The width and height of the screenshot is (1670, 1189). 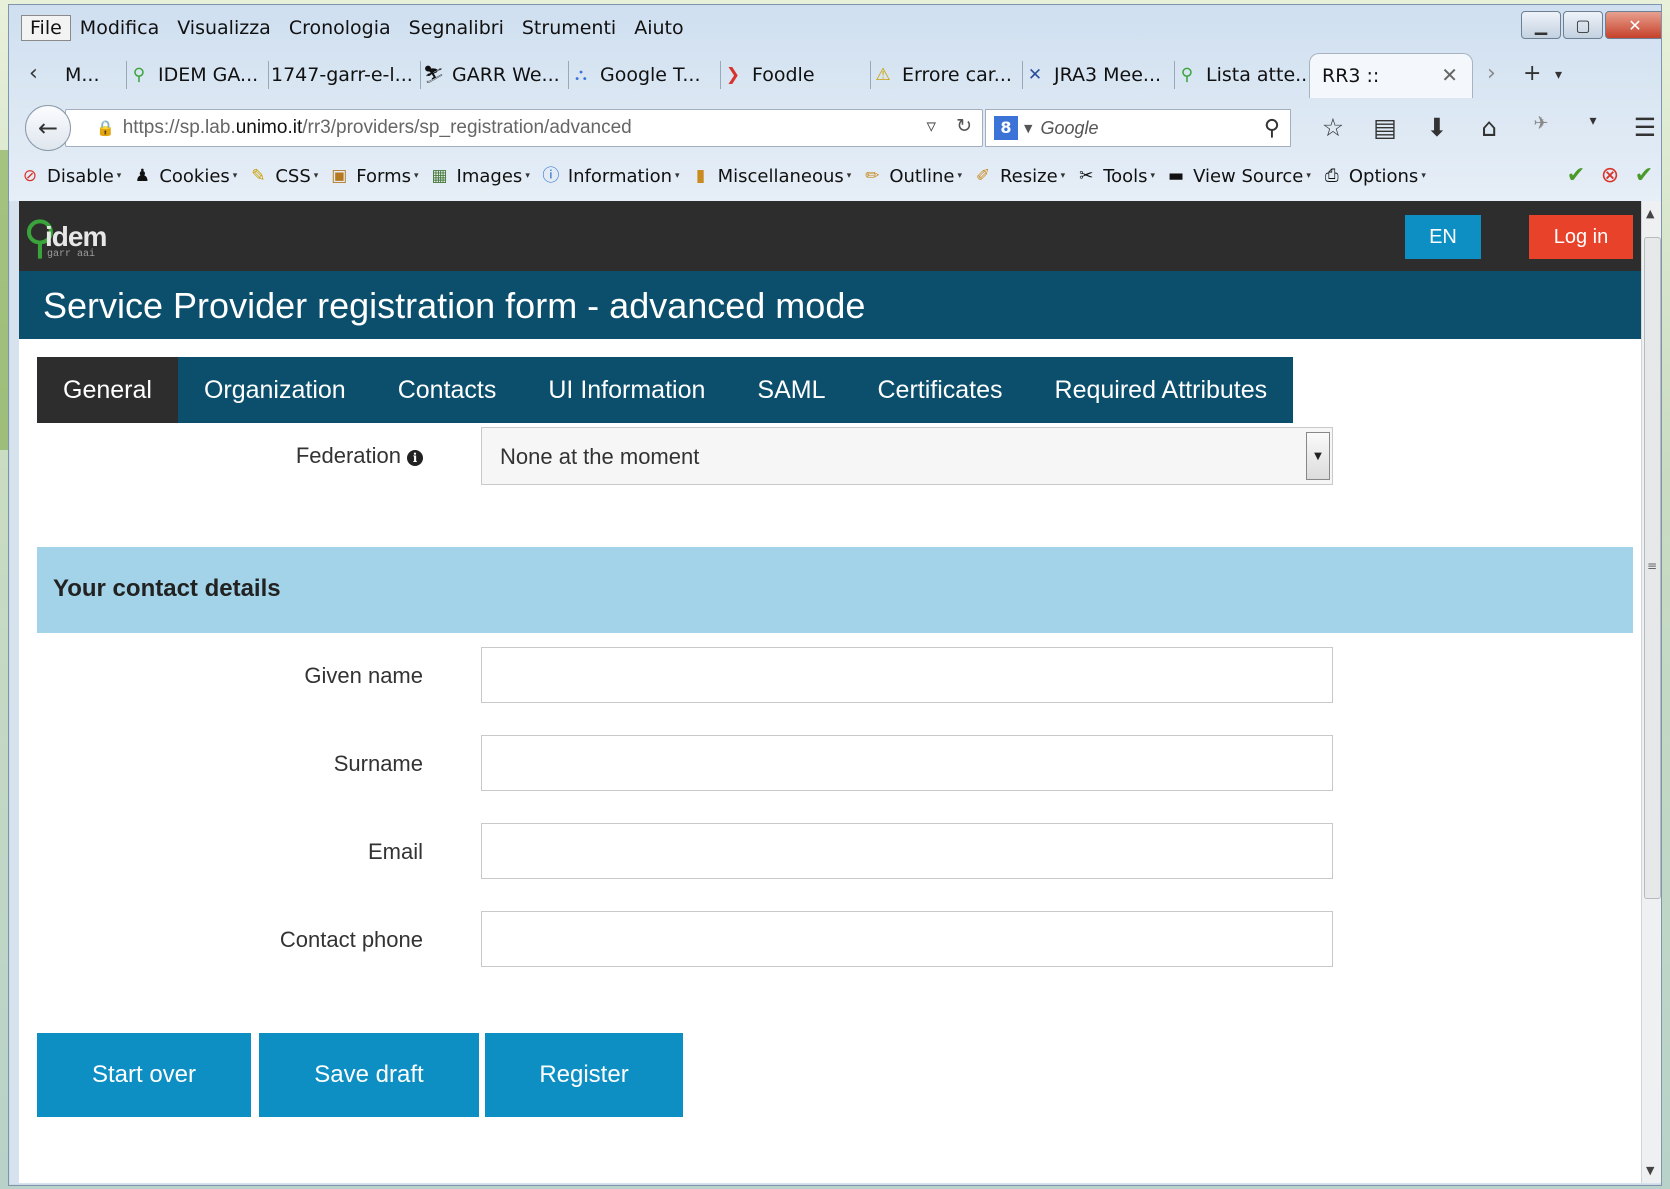 What do you see at coordinates (33, 73) in the screenshot?
I see `tab-scroll-left-icon: ‹` at bounding box center [33, 73].